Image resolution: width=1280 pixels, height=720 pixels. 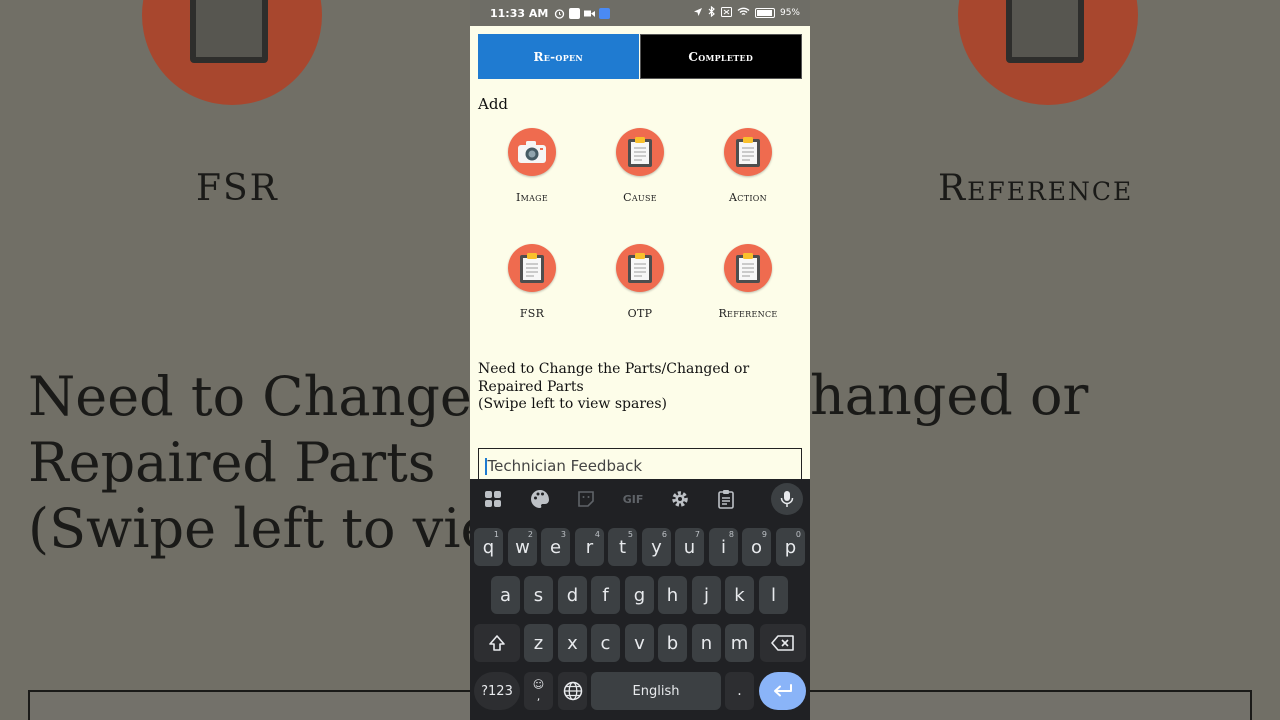 I want to click on key-q: q1, so click(x=488, y=547).